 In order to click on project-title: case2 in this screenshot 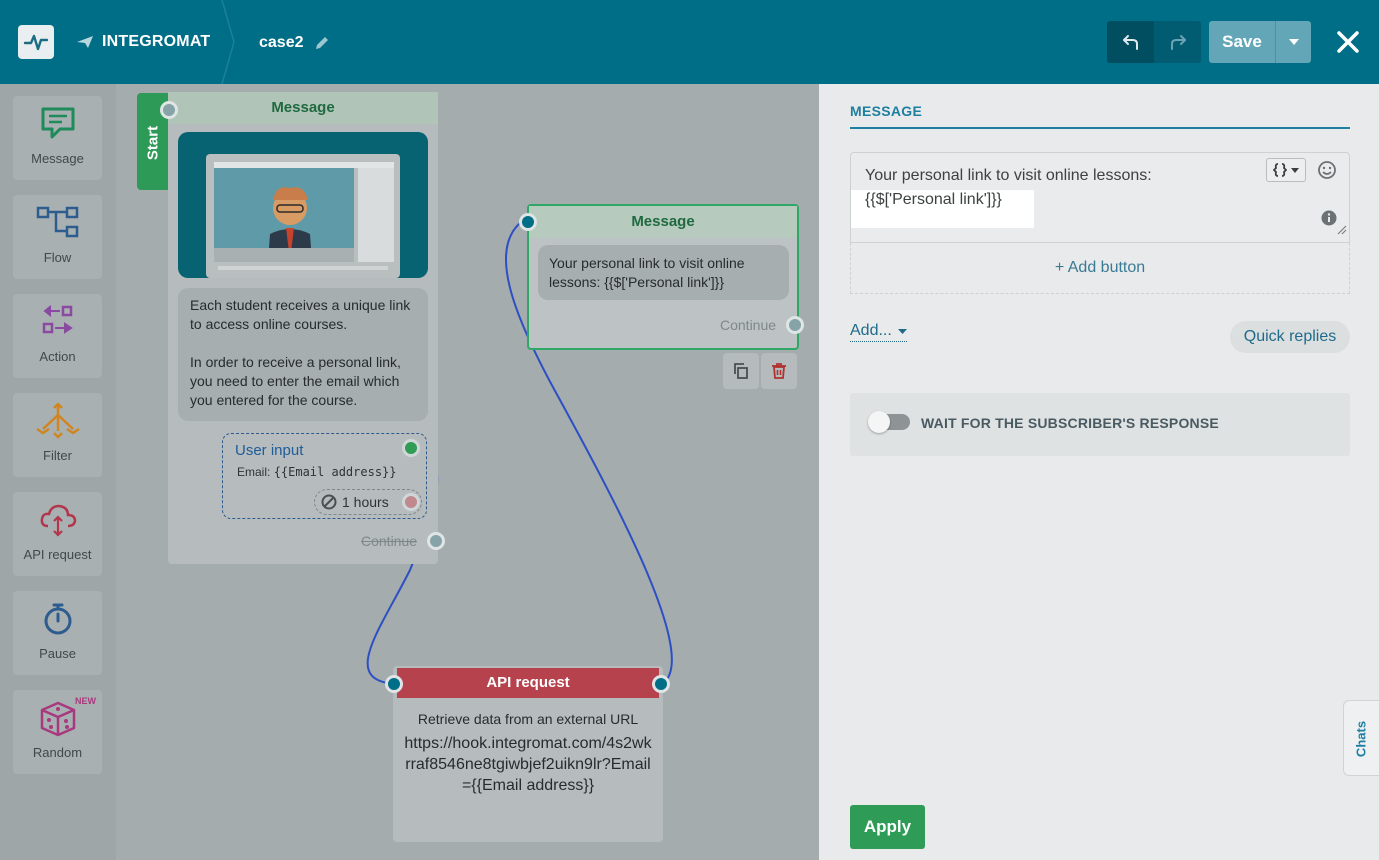, I will do `click(294, 43)`.